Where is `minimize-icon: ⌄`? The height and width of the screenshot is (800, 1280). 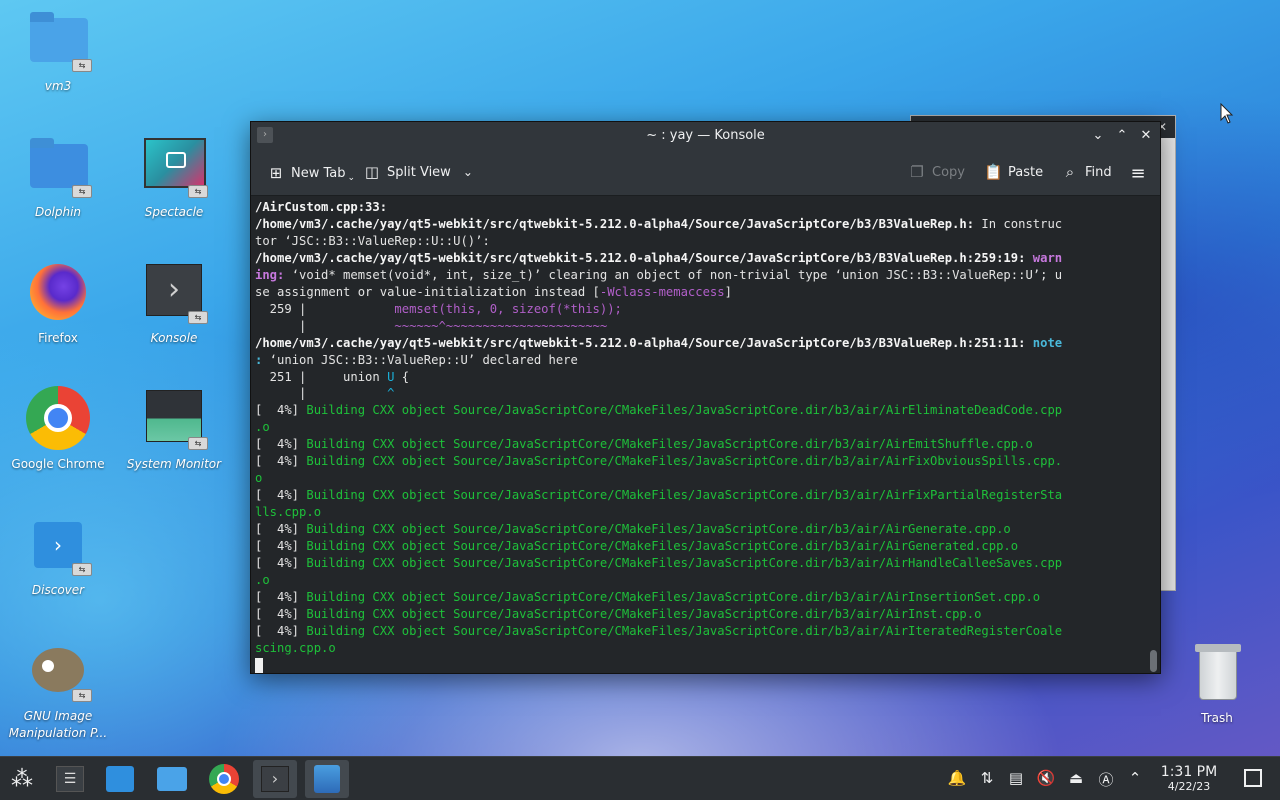 minimize-icon: ⌄ is located at coordinates (1098, 136).